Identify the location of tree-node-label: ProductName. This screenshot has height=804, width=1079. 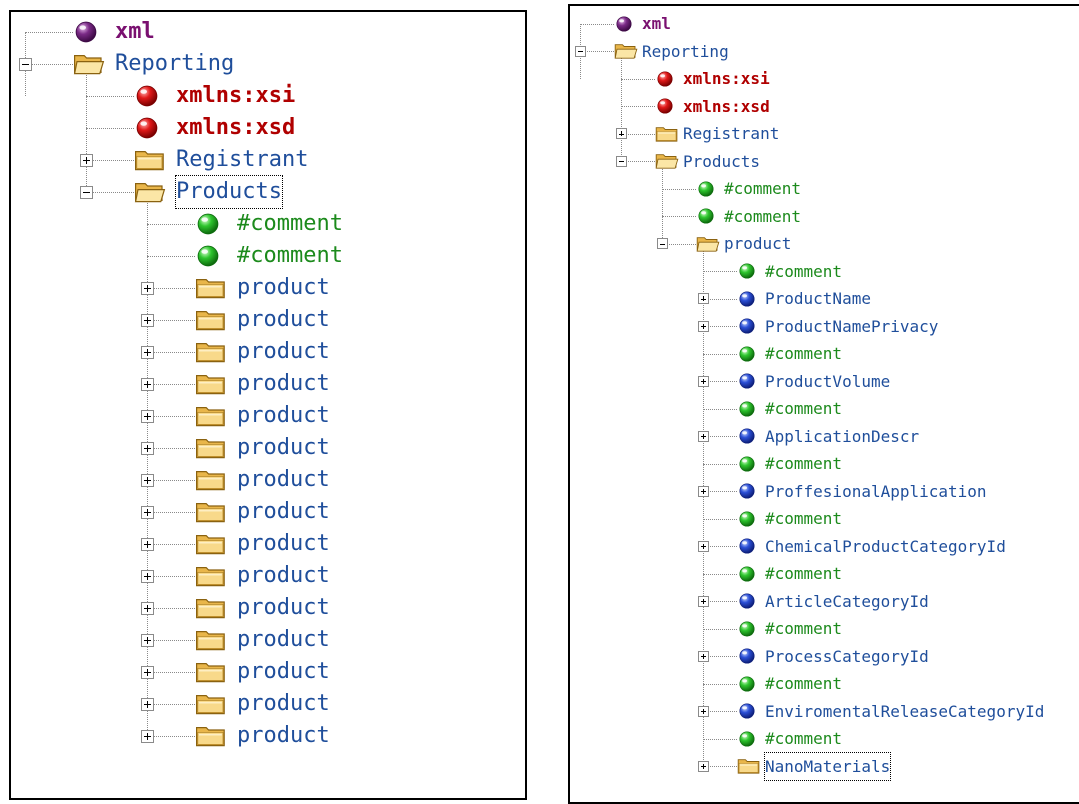
(818, 299).